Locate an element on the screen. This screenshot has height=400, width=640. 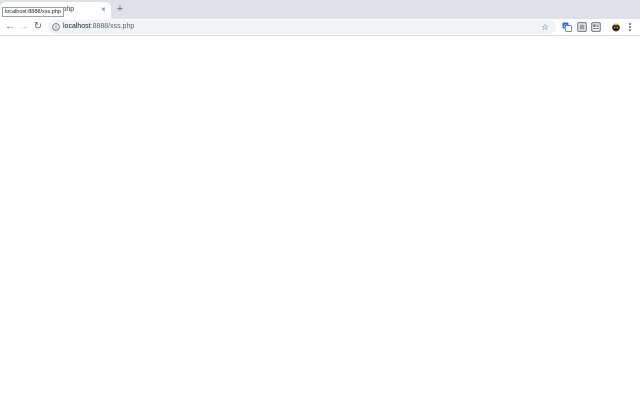
forward-arrow-icon: → is located at coordinates (24, 26).